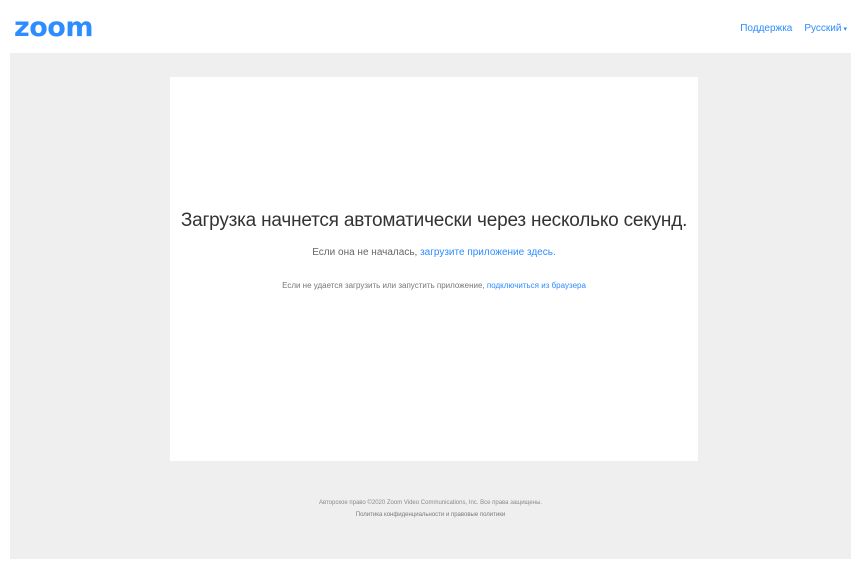 The image size is (859, 562). I want to click on zoom-logo: zoom, so click(53, 28).